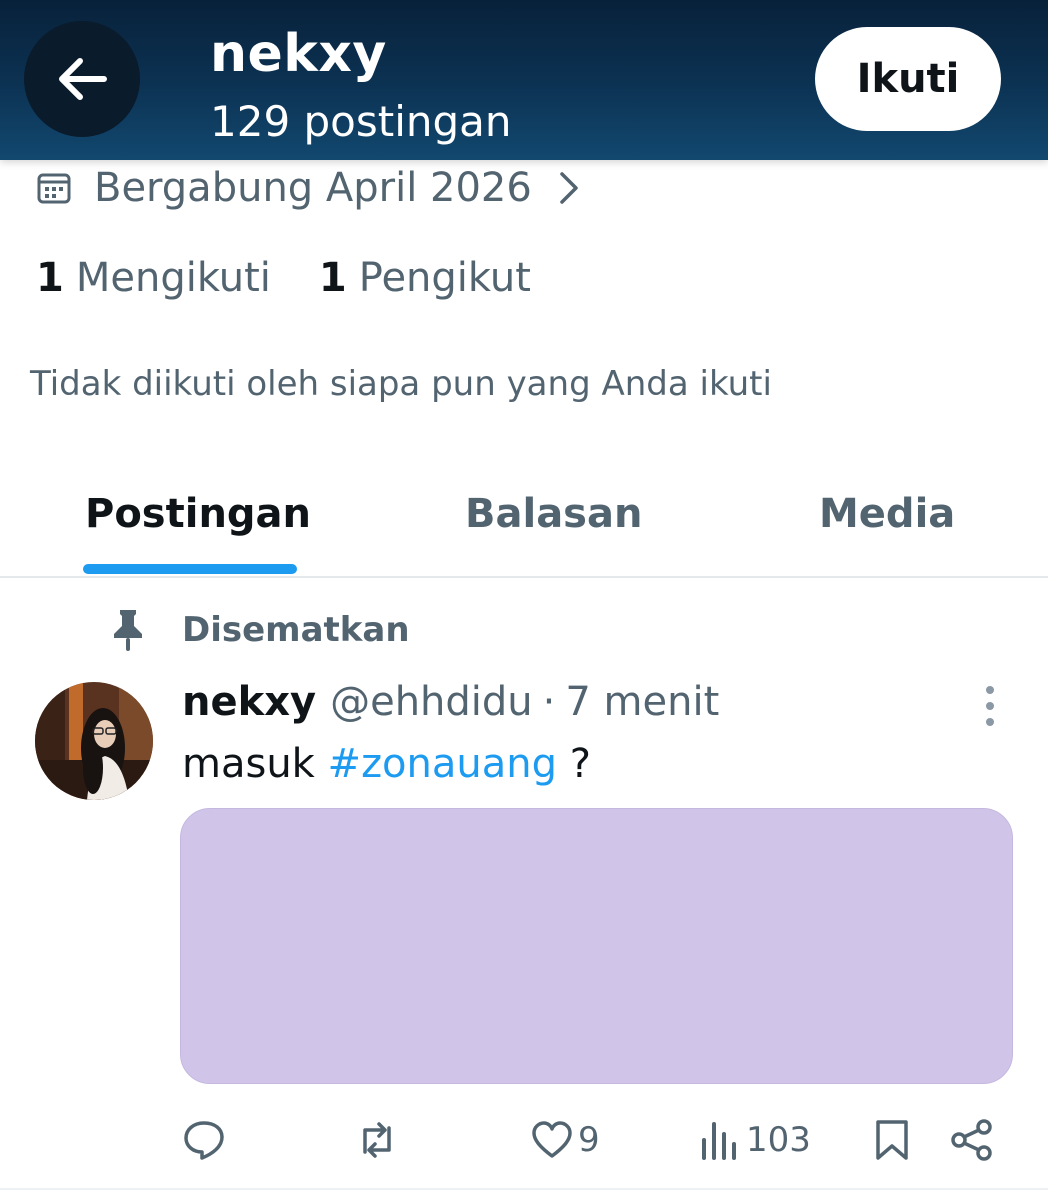 This screenshot has height=1200, width=1048. I want to click on profile-header: nekxy 129 postingan Ikuti, so click(524, 80).